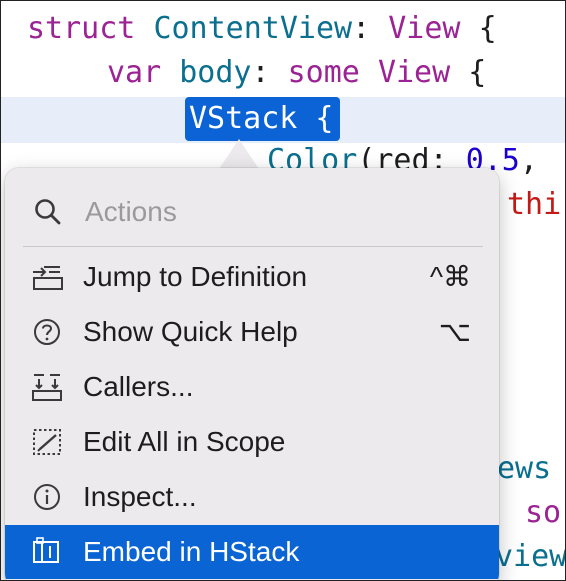 This screenshot has height=581, width=566. I want to click on question-circle-icon, so click(47, 332).